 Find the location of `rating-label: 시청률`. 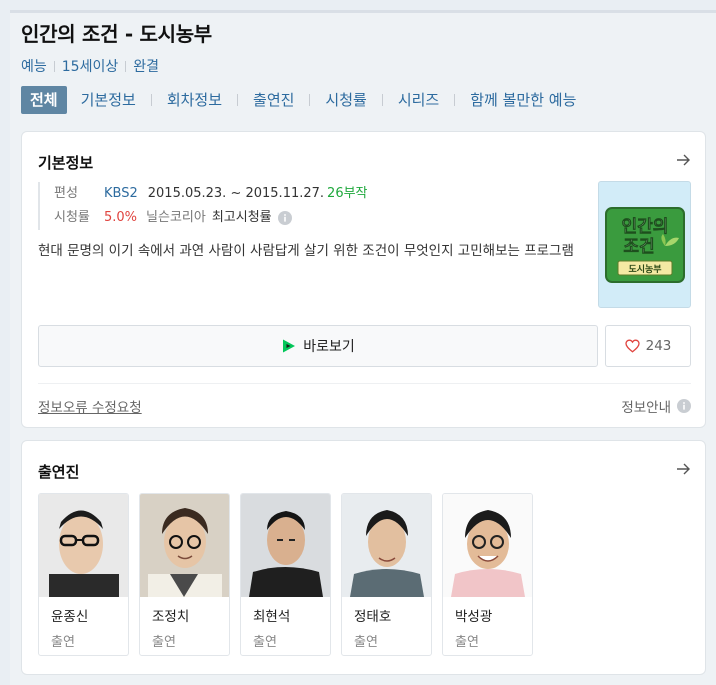

rating-label: 시청률 is located at coordinates (72, 217).